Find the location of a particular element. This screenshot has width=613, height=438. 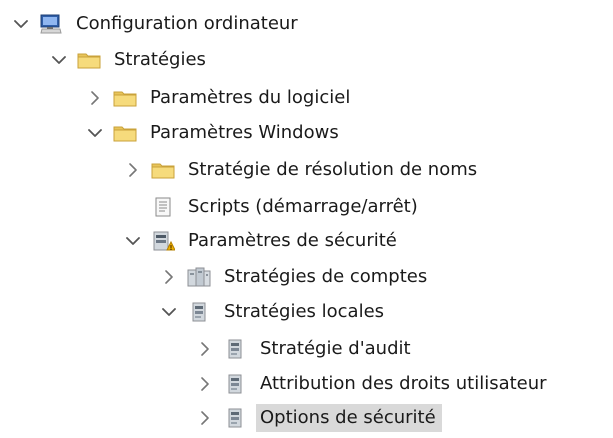

tree-node-parametres-windows: Paramètres Windows is located at coordinates (212, 133).